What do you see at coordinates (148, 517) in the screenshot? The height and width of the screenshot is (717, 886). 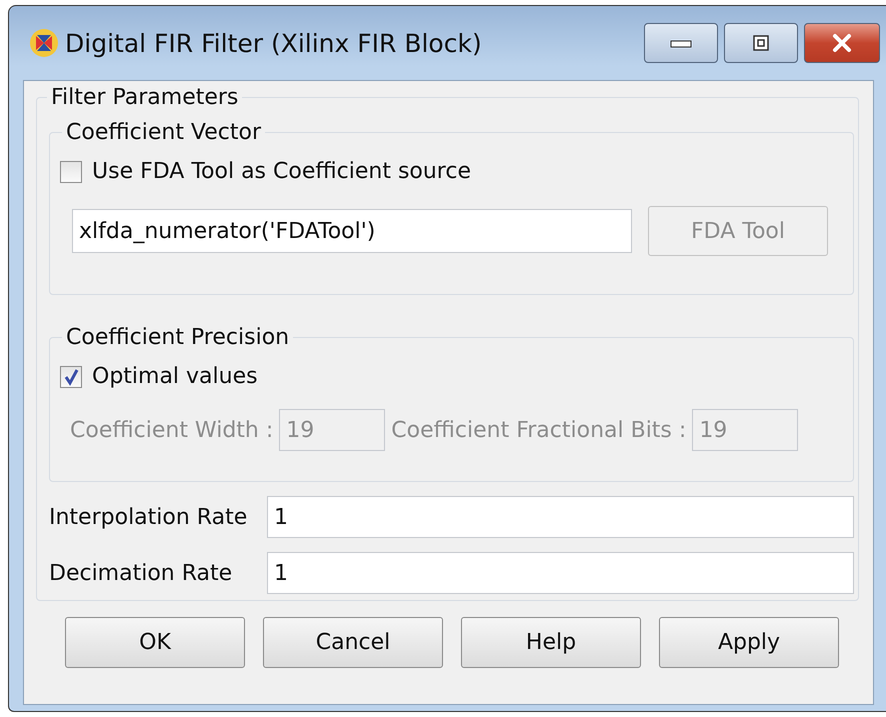 I see `field-label: Interpolation Rate` at bounding box center [148, 517].